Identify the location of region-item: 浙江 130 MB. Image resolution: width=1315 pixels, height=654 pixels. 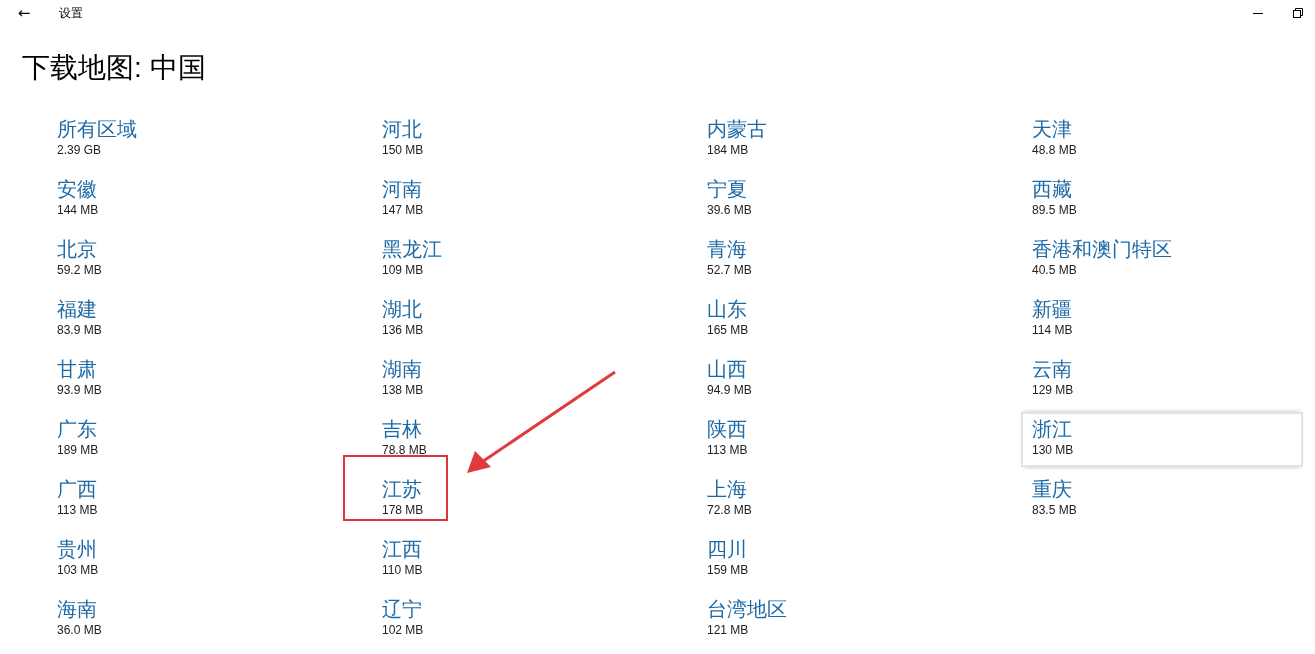
(1162, 439).